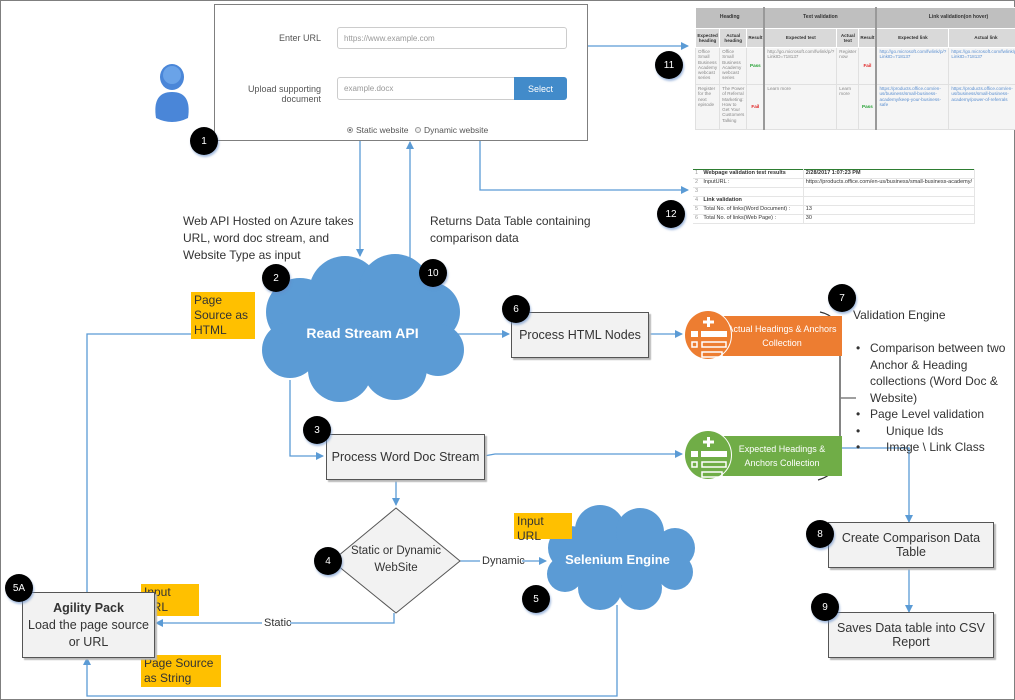  What do you see at coordinates (276, 278) in the screenshot?
I see `step-badge-2: 2` at bounding box center [276, 278].